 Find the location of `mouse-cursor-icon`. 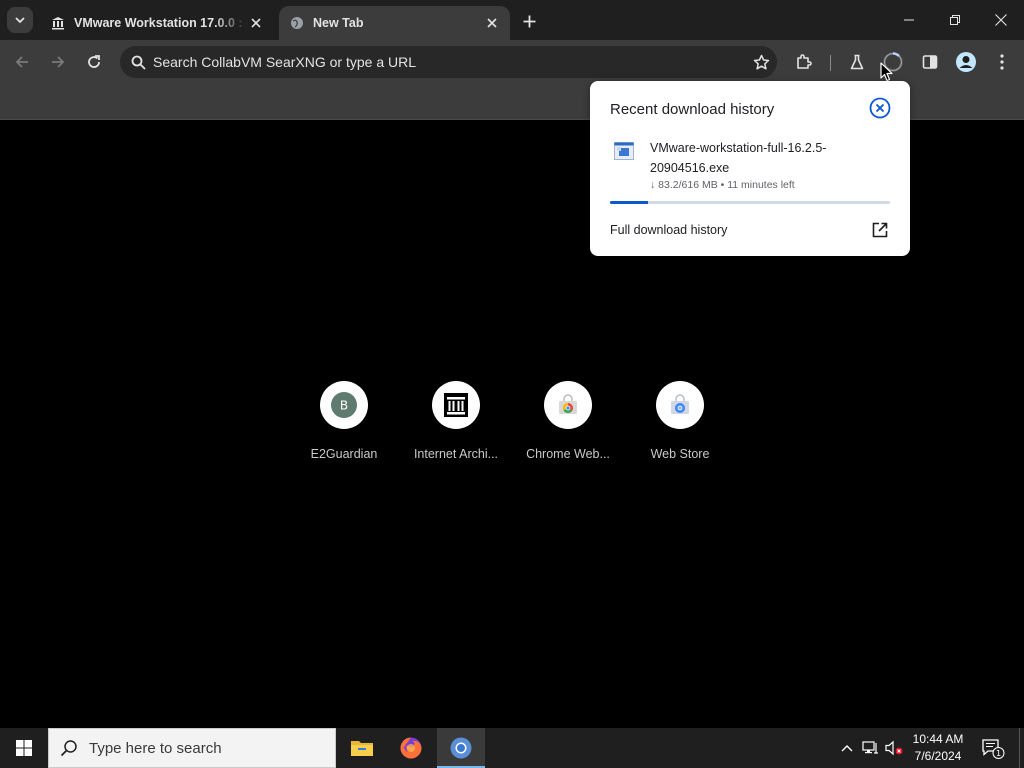

mouse-cursor-icon is located at coordinates (886, 72).